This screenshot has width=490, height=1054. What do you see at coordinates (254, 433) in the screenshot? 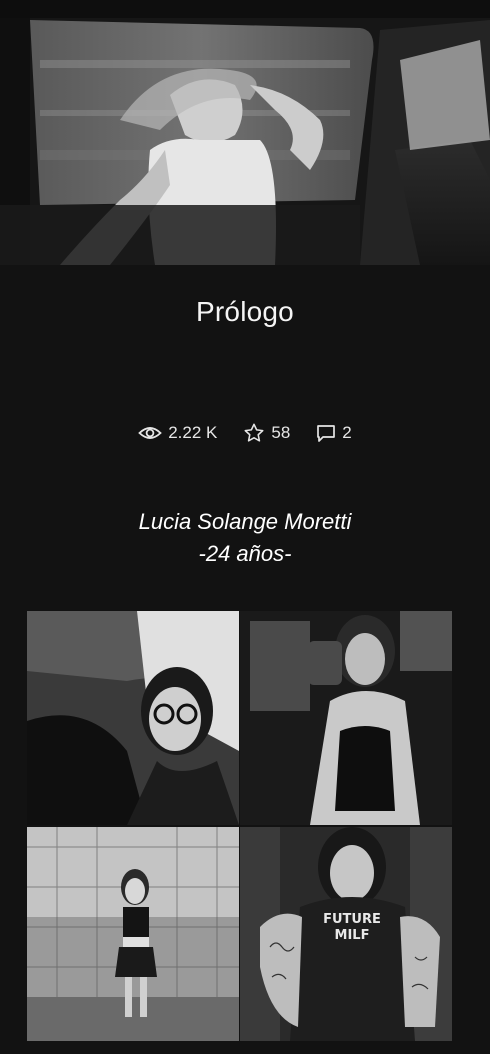
I see `star-icon` at bounding box center [254, 433].